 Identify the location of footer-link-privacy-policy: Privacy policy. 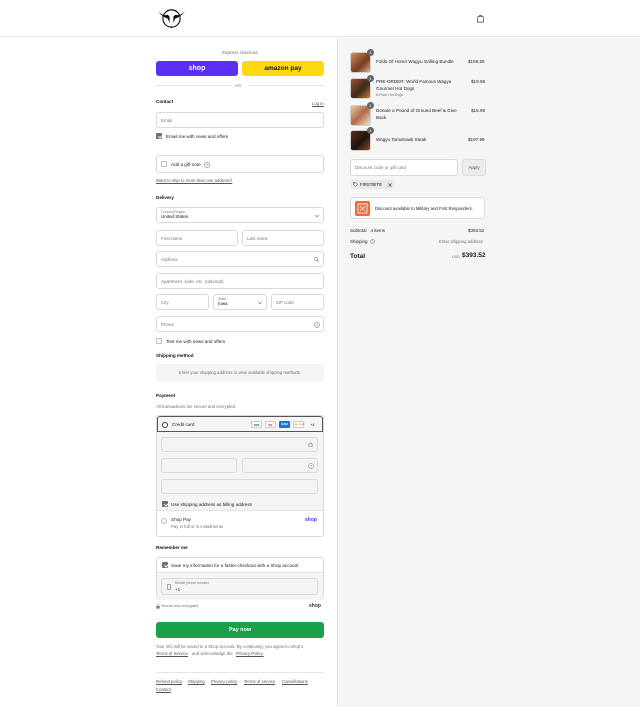
(224, 681).